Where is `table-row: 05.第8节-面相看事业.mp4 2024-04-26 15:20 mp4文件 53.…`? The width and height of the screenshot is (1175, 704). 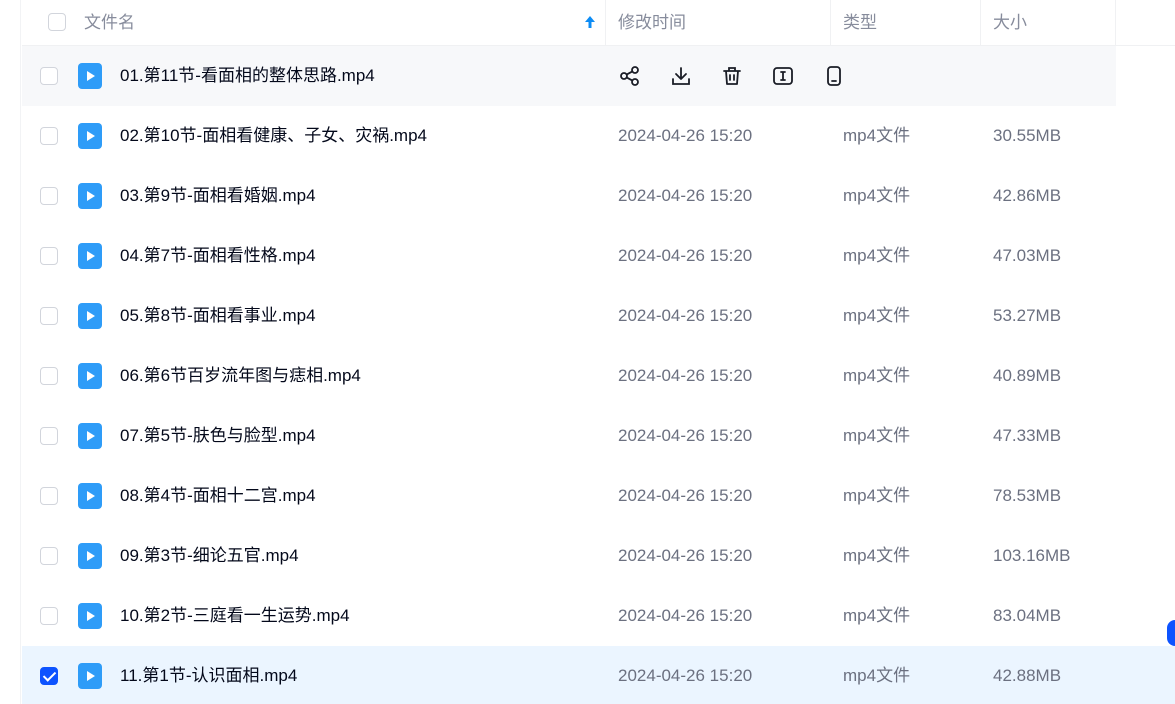 table-row: 05.第8节-面相看事业.mp4 2024-04-26 15:20 mp4文件 53.… is located at coordinates (598, 316).